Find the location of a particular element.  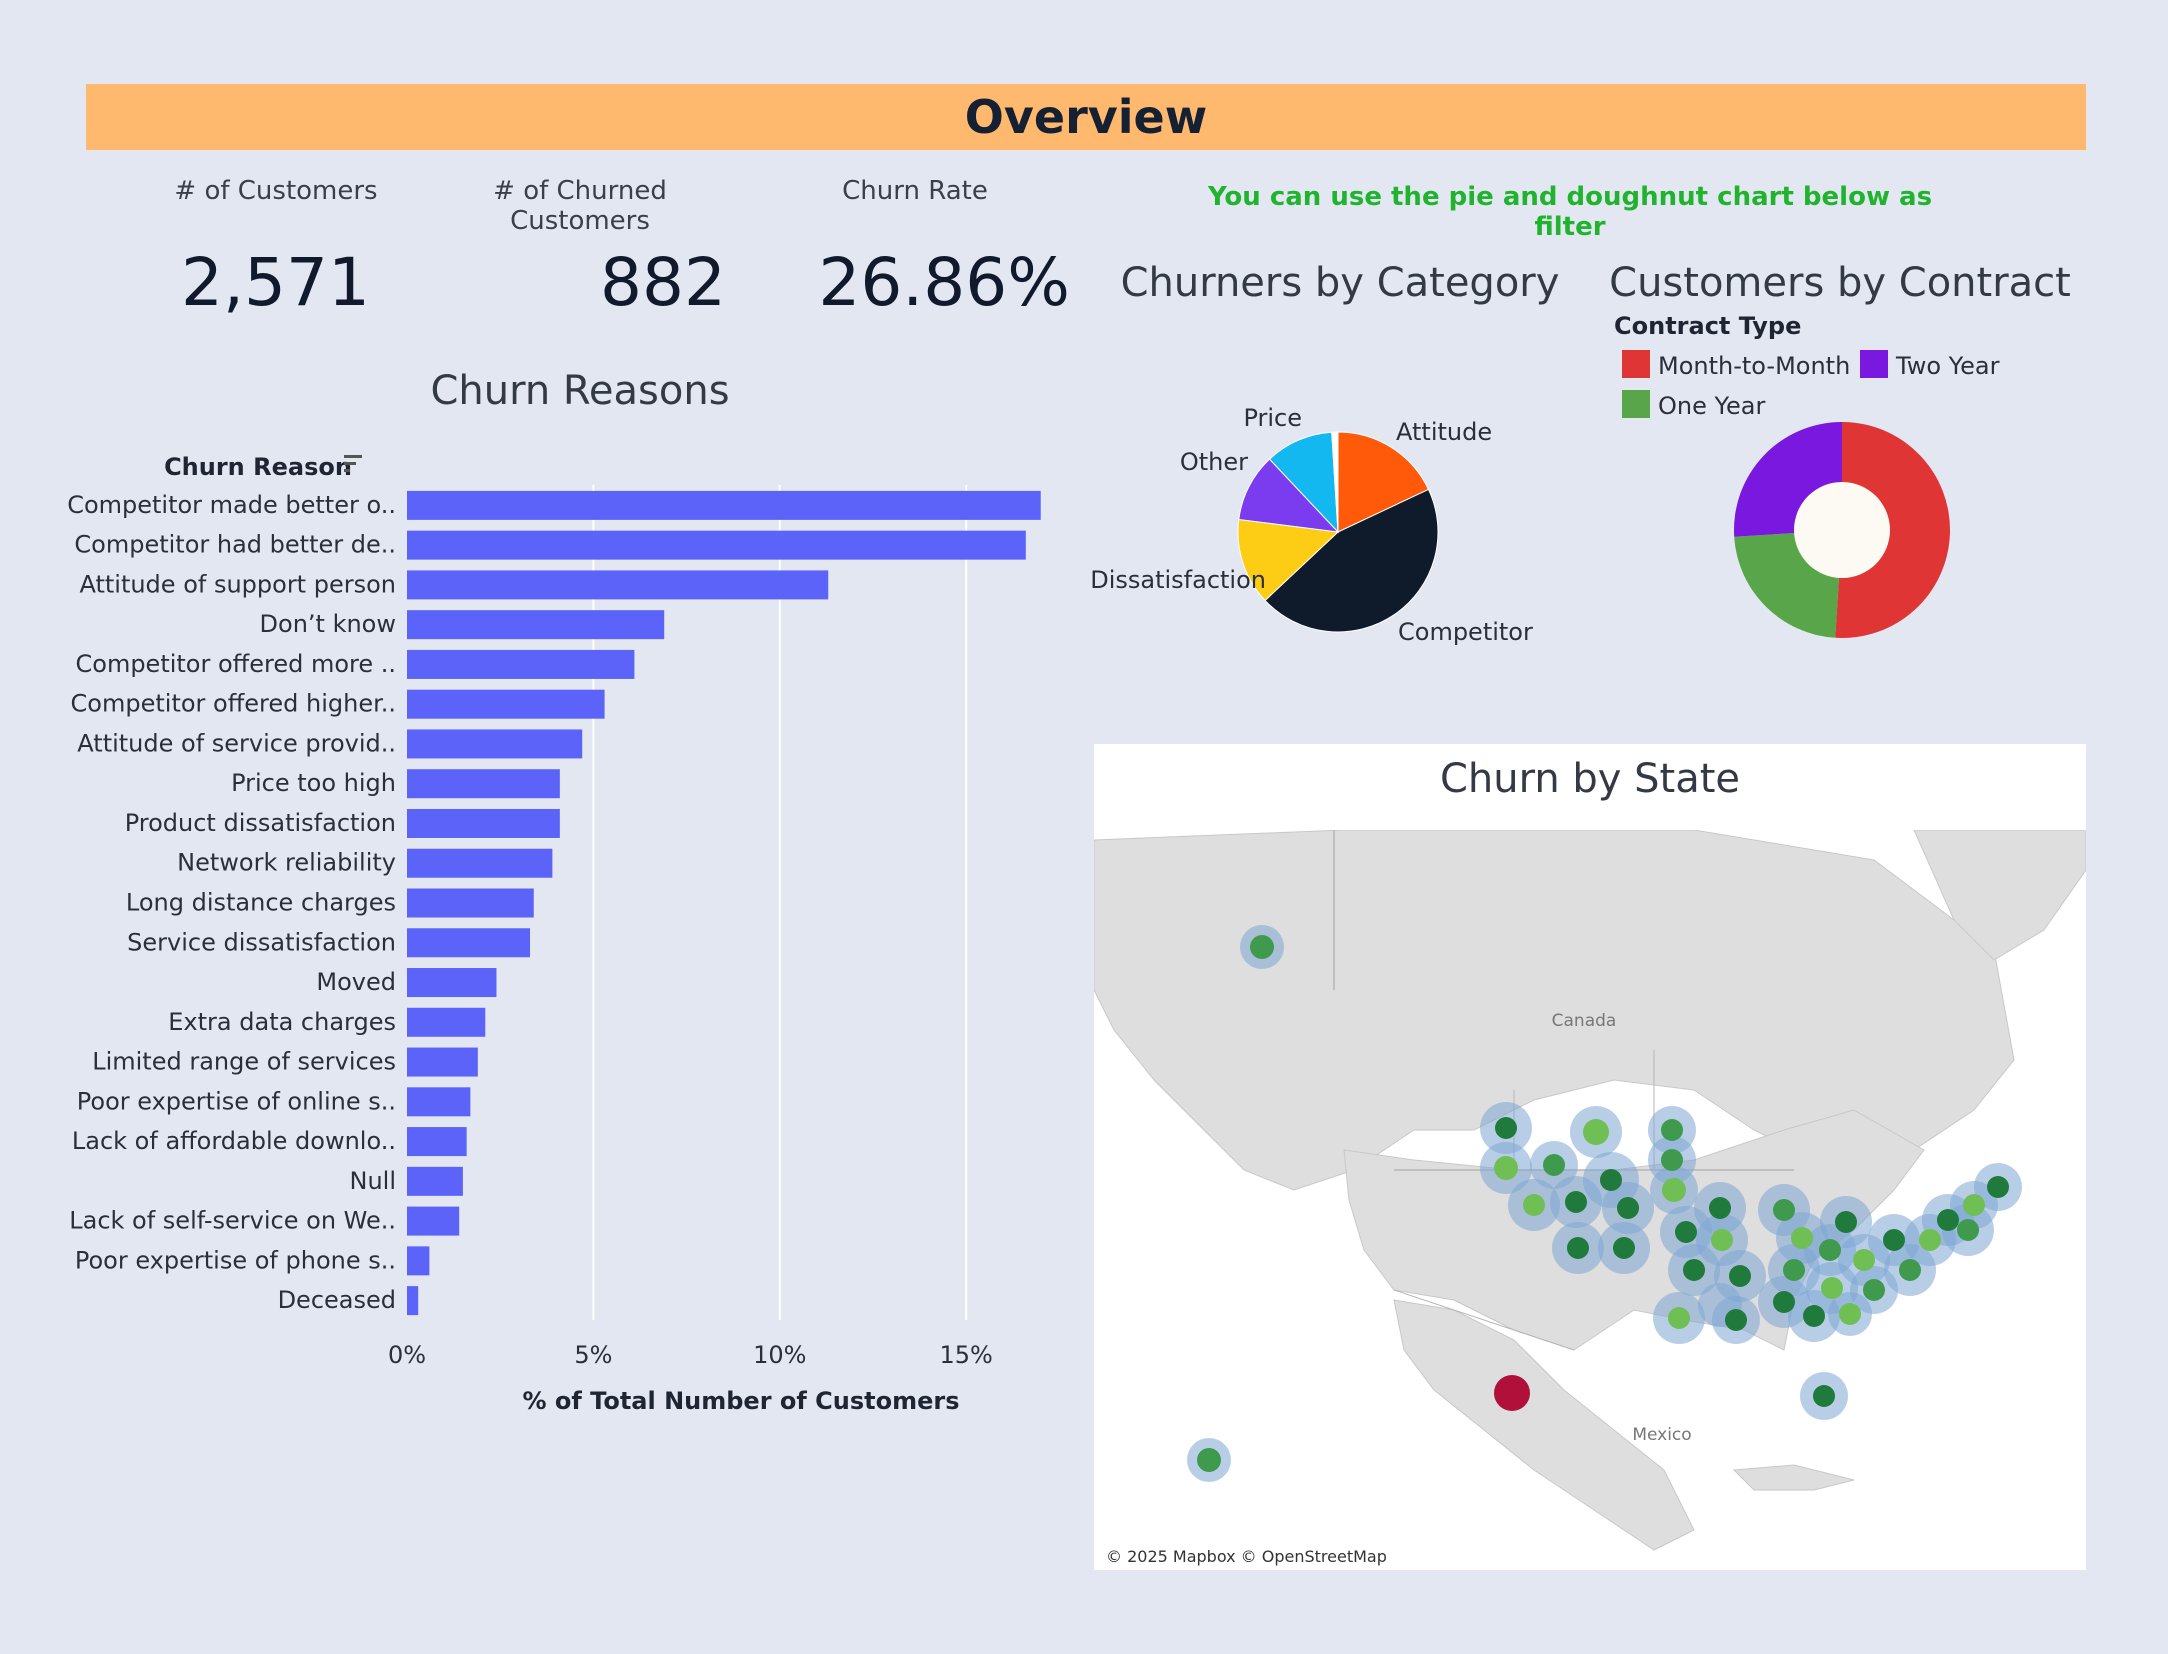

legend-item-one-year: One Year is located at coordinates (1693, 405).